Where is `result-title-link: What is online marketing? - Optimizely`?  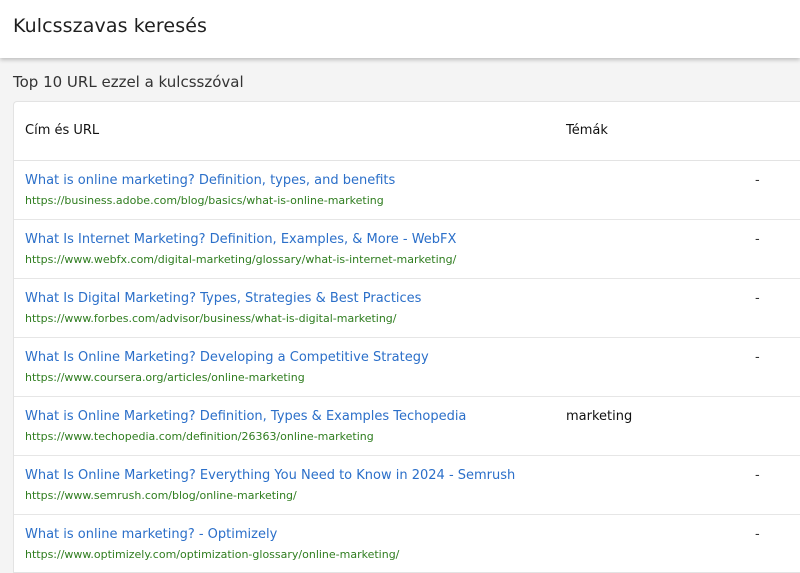
result-title-link: What is online marketing? - Optimizely is located at coordinates (151, 534).